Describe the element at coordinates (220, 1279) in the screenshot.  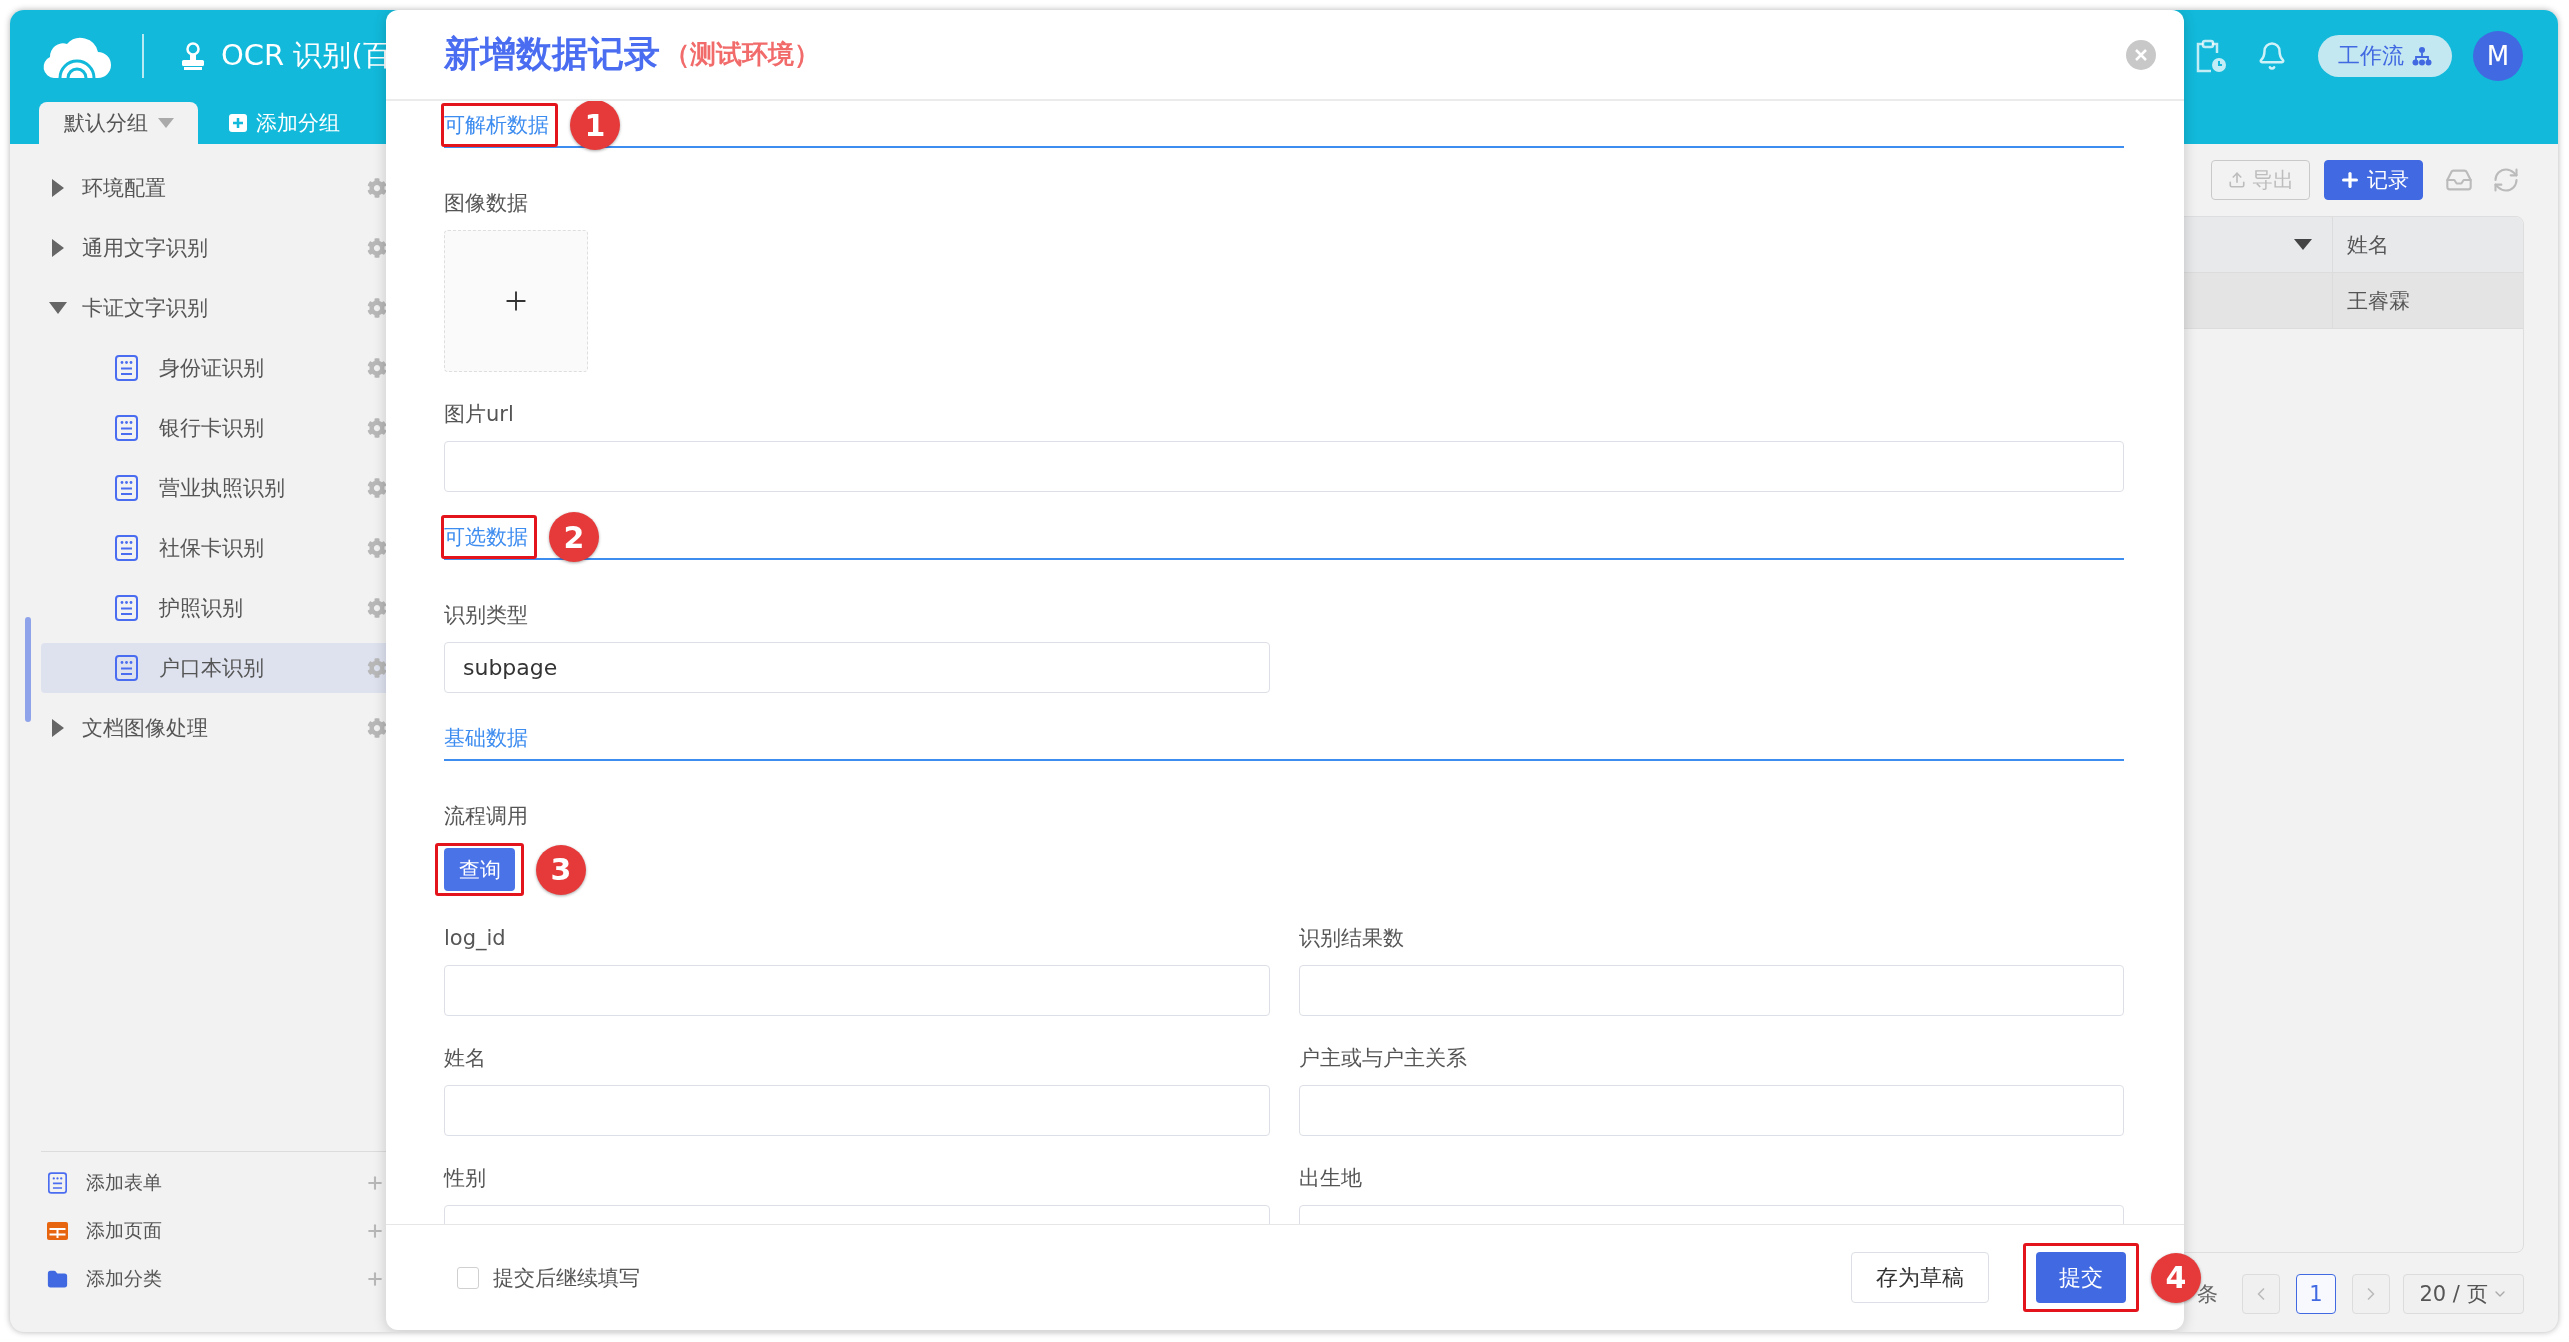
I see `sidebar-action: 添加分类` at that location.